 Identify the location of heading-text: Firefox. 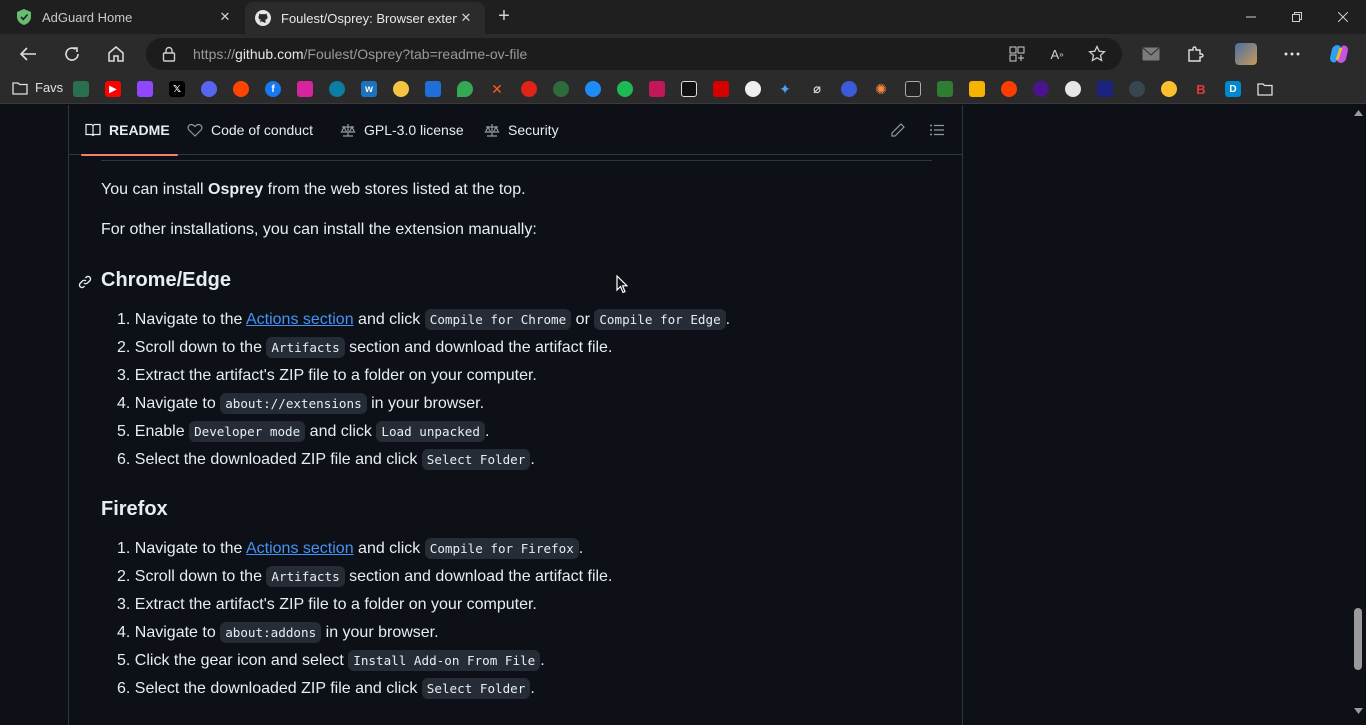
(134, 509).